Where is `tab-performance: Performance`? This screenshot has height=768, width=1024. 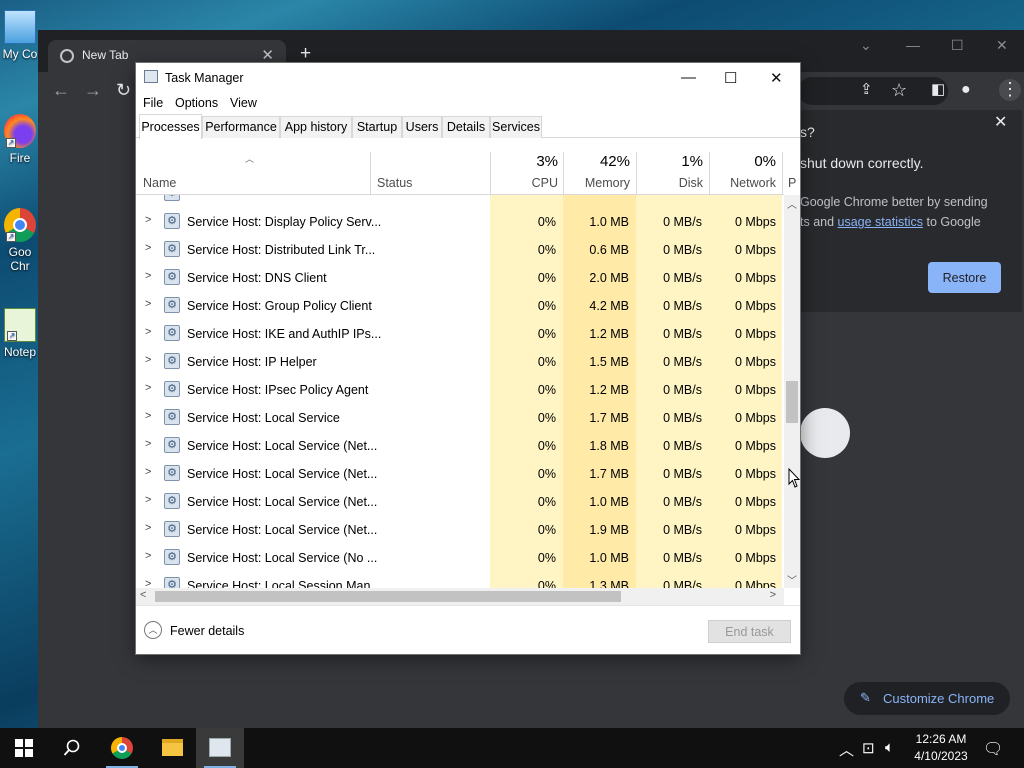 tab-performance: Performance is located at coordinates (241, 127).